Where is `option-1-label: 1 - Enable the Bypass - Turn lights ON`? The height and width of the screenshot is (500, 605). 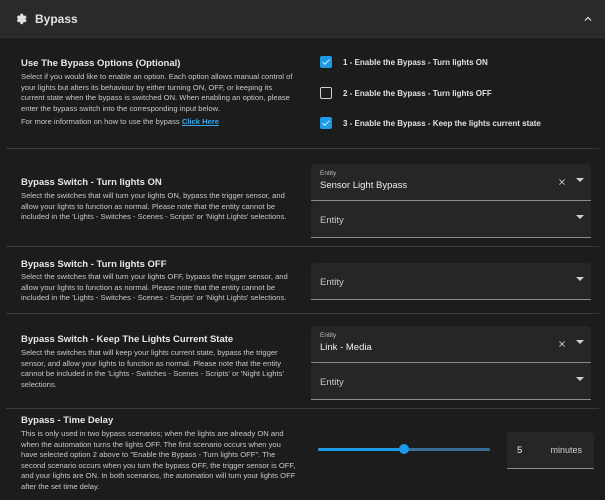 option-1-label: 1 - Enable the Bypass - Turn lights ON is located at coordinates (415, 62).